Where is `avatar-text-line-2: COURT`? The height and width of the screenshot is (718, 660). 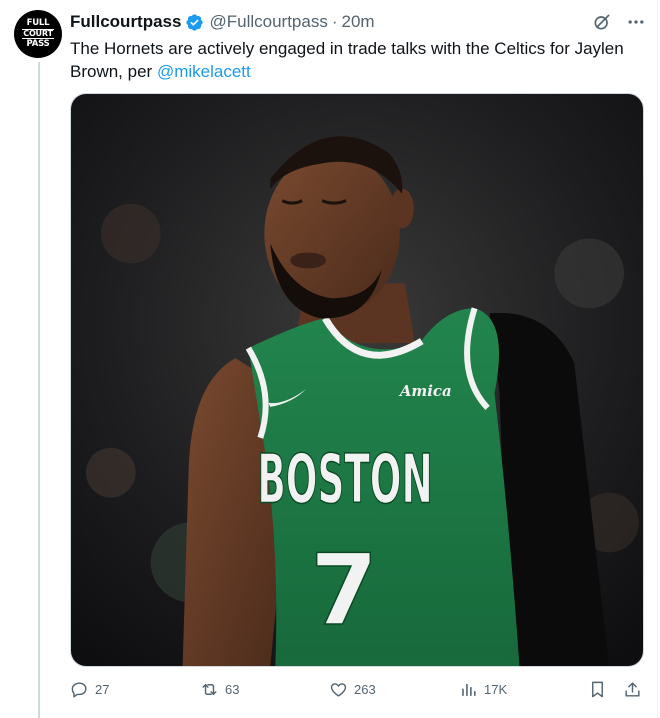 avatar-text-line-2: COURT is located at coordinates (38, 34).